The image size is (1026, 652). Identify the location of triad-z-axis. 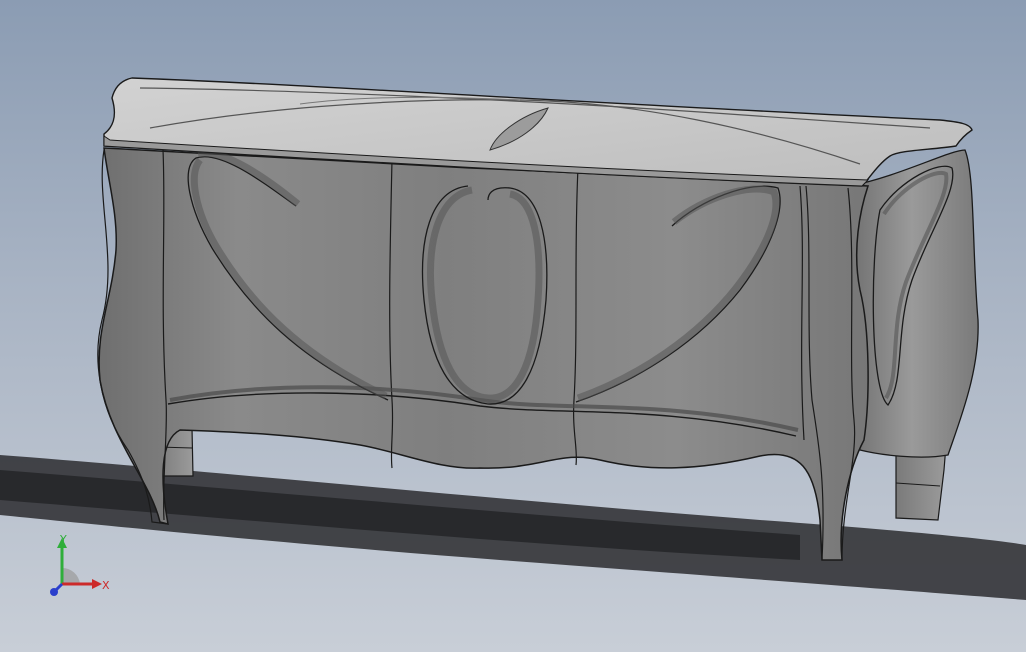
(57, 589).